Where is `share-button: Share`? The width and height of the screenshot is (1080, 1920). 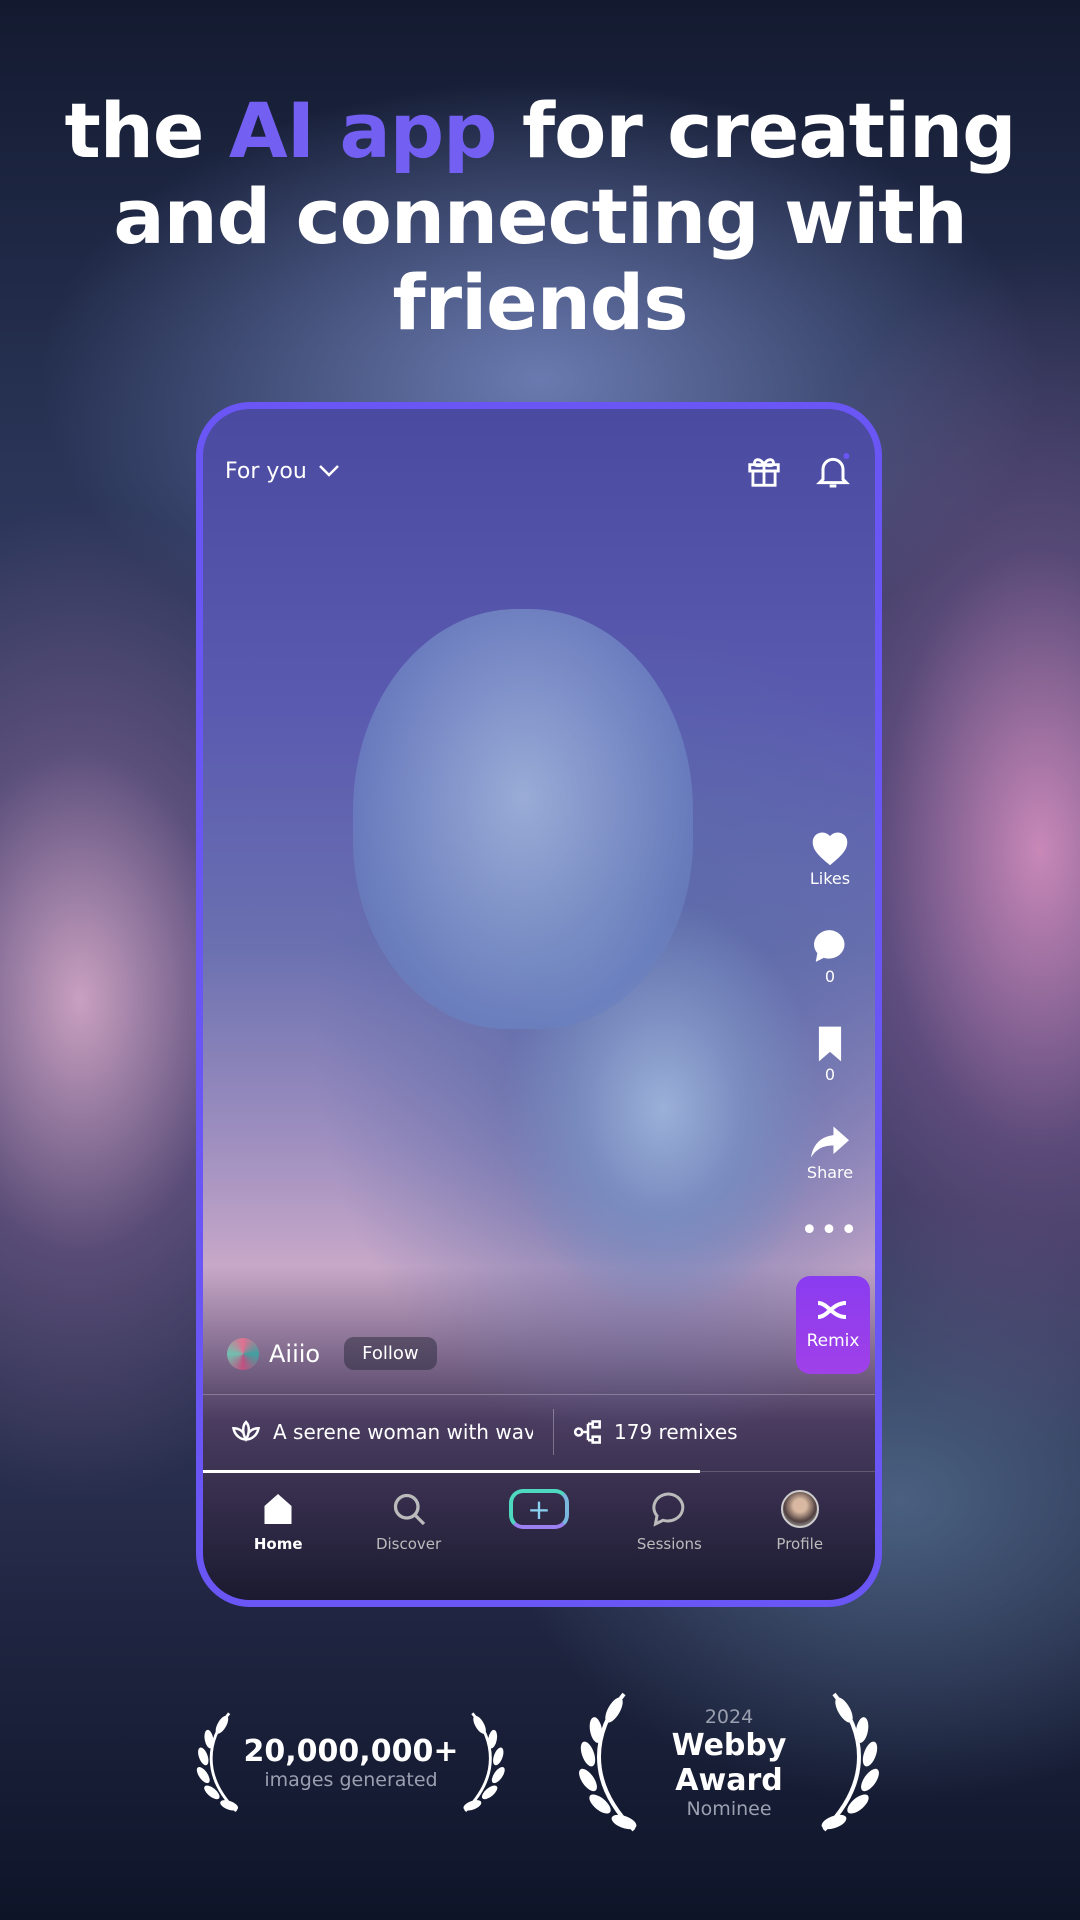 share-button: Share is located at coordinates (830, 1152).